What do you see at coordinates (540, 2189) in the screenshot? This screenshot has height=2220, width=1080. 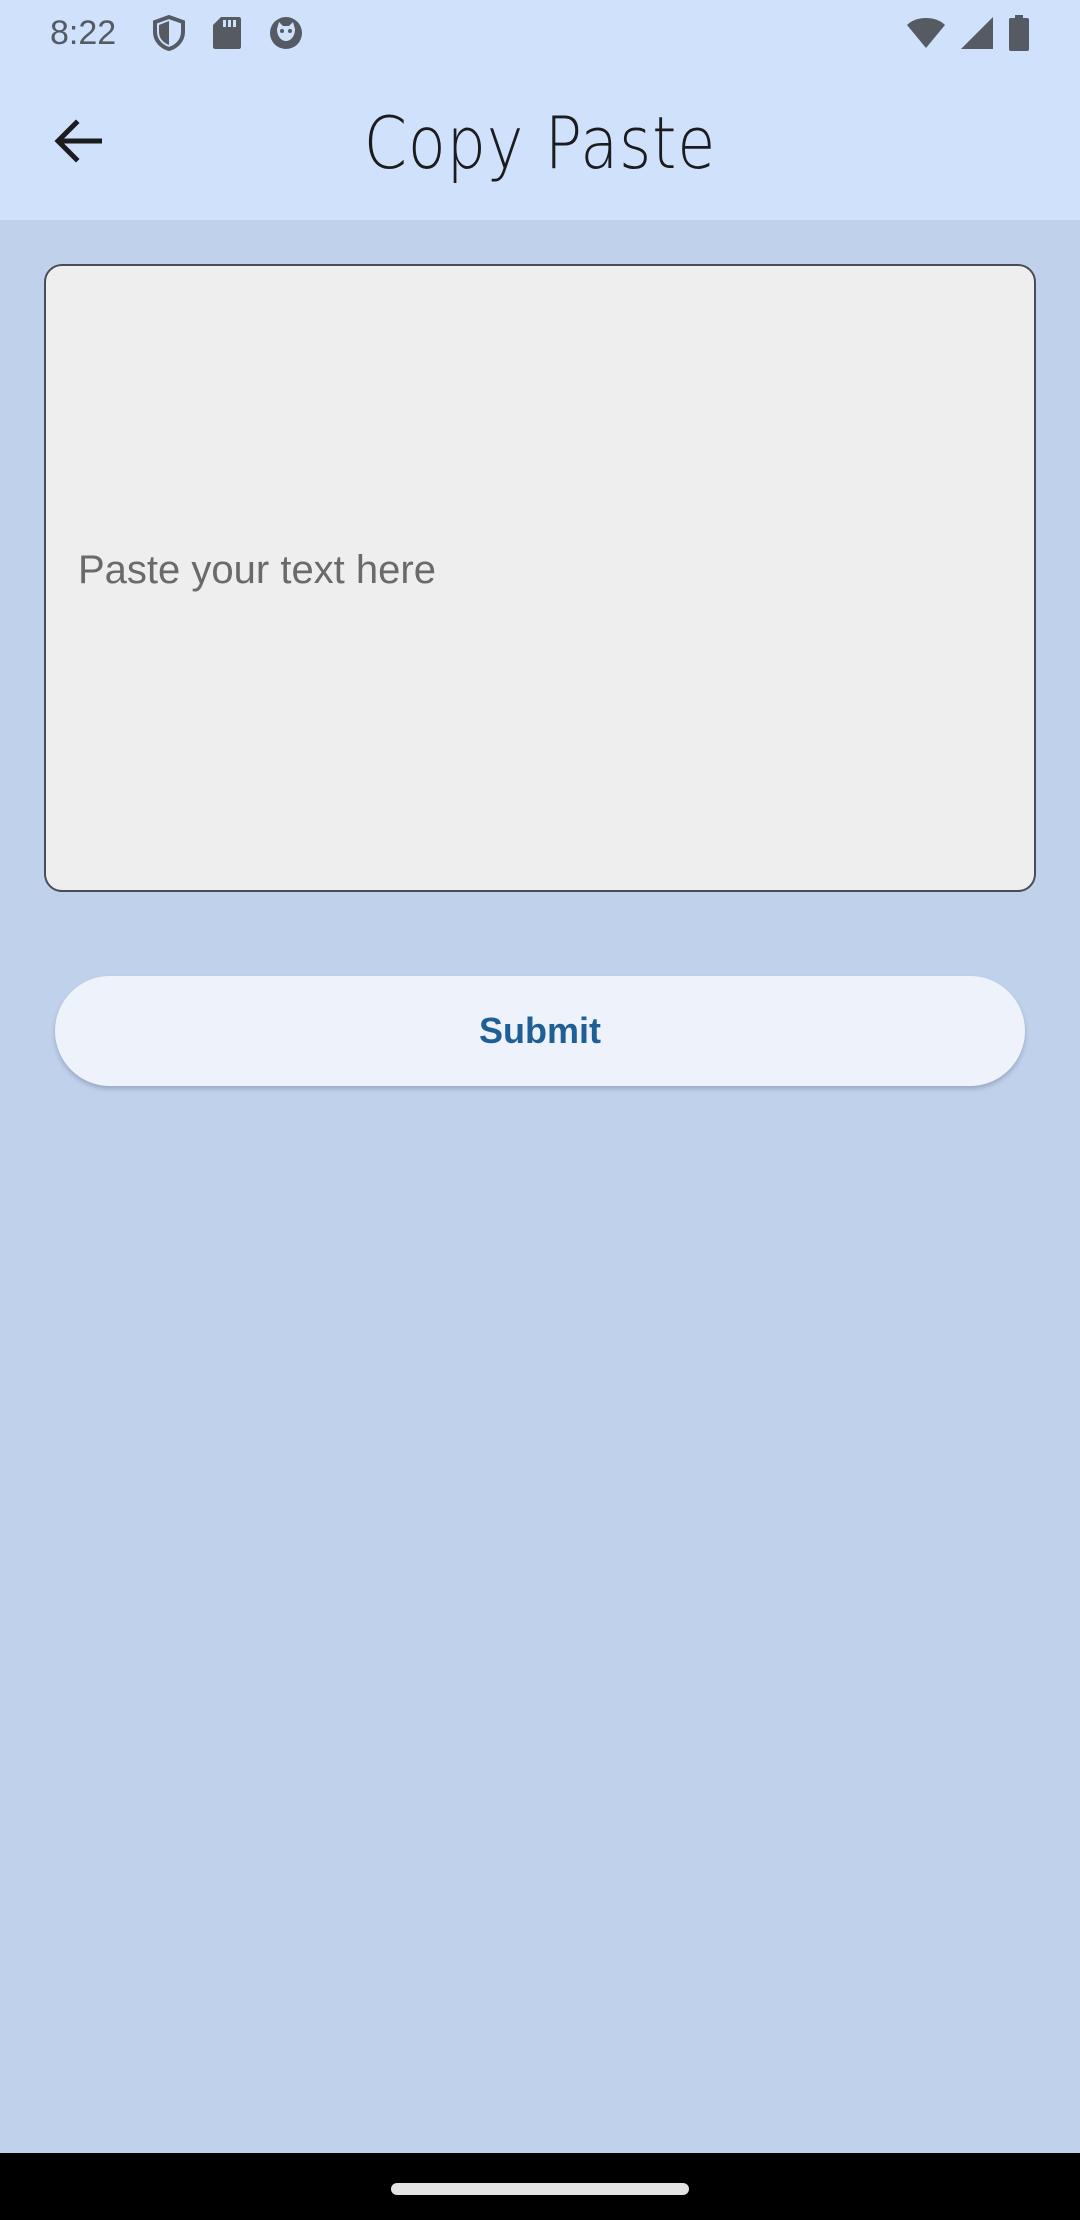 I see `home-indicator` at bounding box center [540, 2189].